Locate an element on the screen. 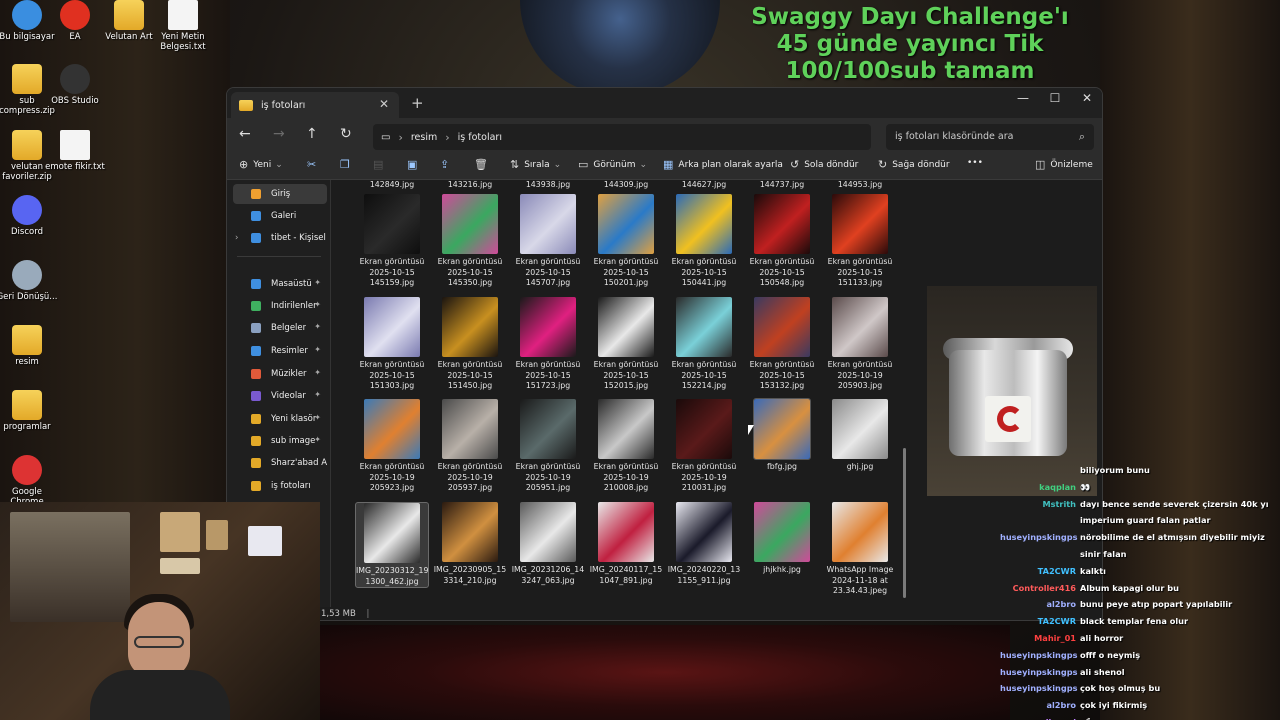 The image size is (1280, 720). file-item: Ekran görüntüsü 2025-10-15 151723.jpg is located at coordinates (548, 344).